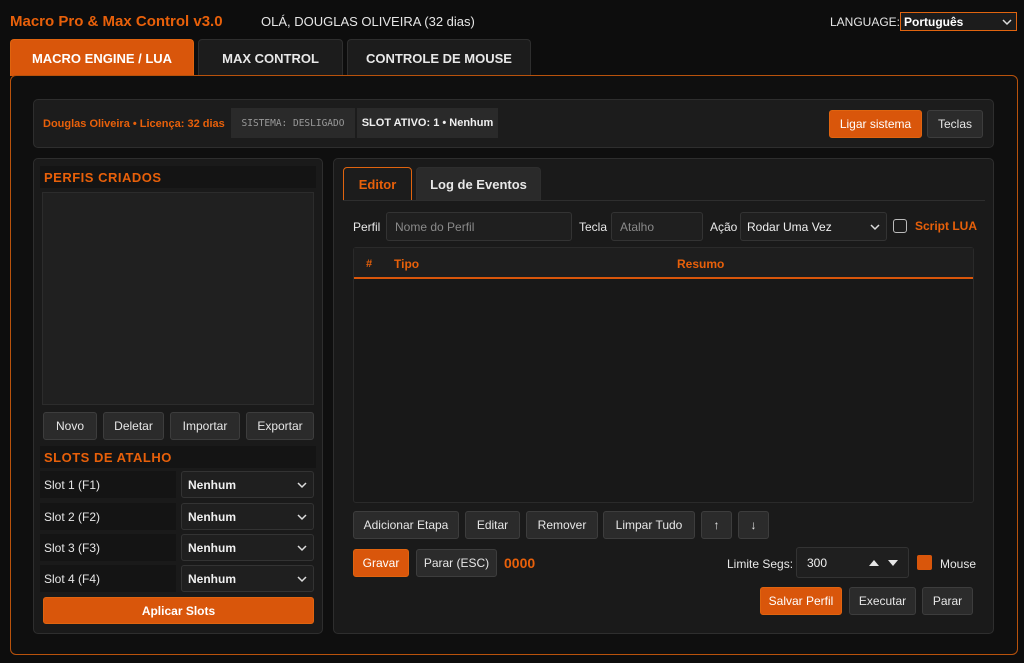  What do you see at coordinates (178, 610) in the screenshot?
I see `apply-slots-button: Aplicar Slots` at bounding box center [178, 610].